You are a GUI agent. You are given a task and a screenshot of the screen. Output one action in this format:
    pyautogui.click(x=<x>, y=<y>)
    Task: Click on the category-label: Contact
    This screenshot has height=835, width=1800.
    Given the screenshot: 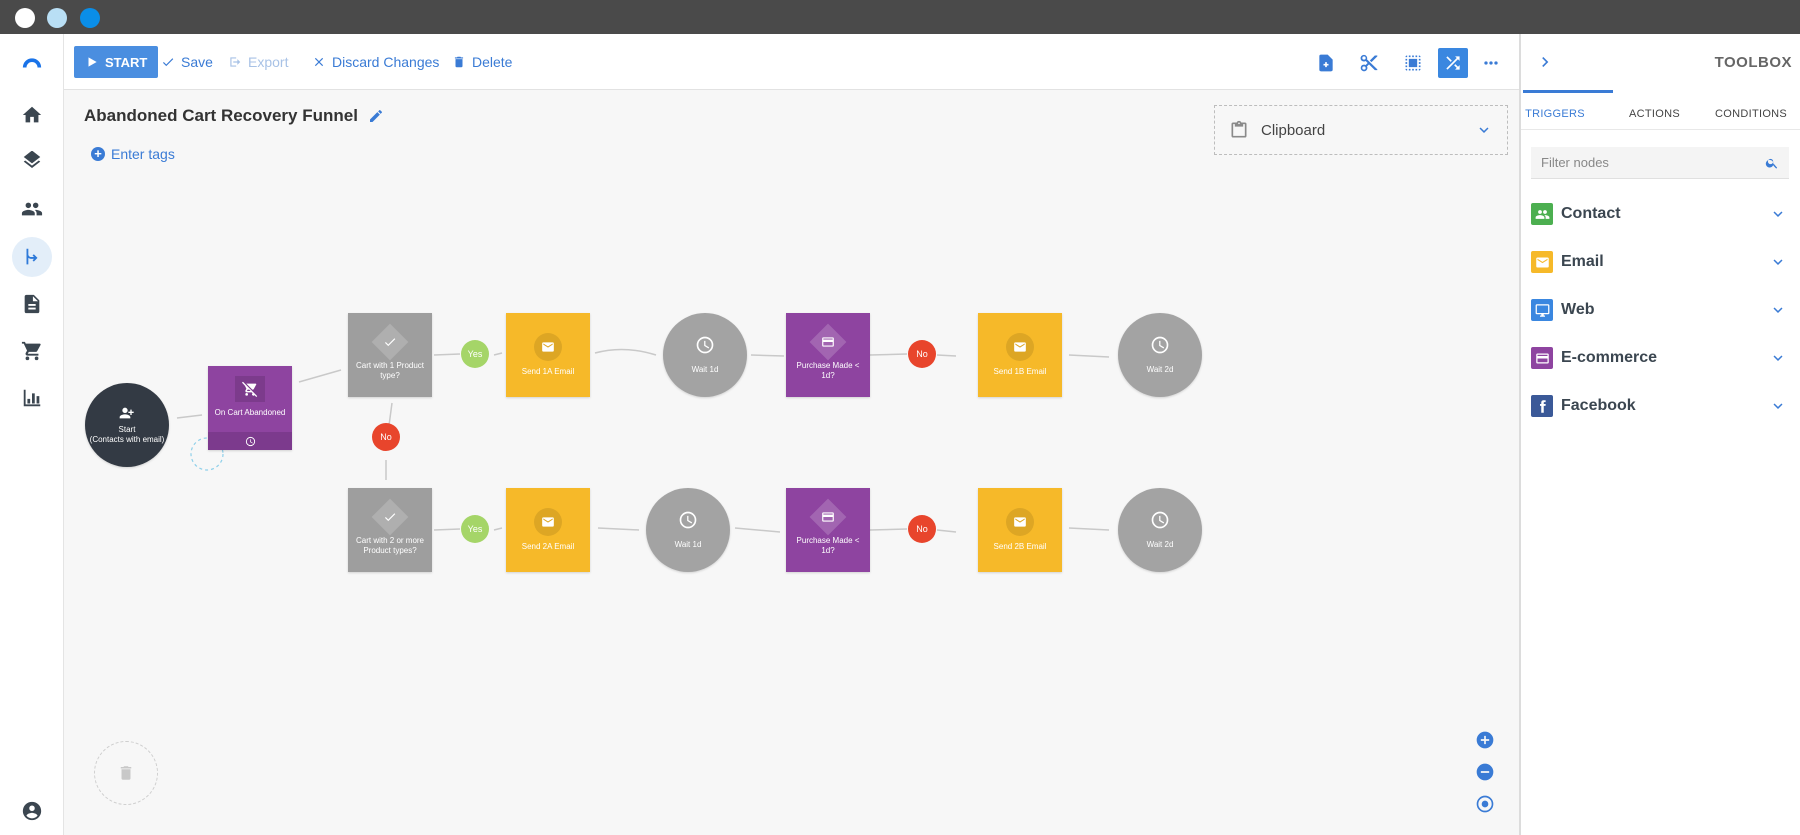 What is the action you would take?
    pyautogui.click(x=1591, y=213)
    